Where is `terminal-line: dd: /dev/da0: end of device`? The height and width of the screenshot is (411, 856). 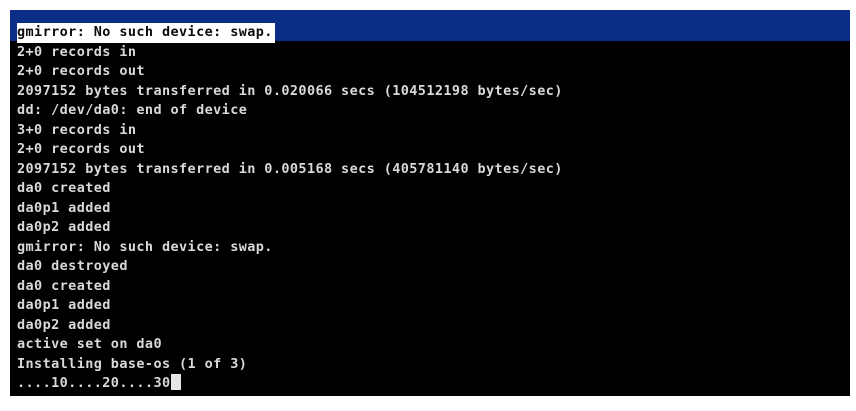
terminal-line: dd: /dev/da0: end of device is located at coordinates (132, 110).